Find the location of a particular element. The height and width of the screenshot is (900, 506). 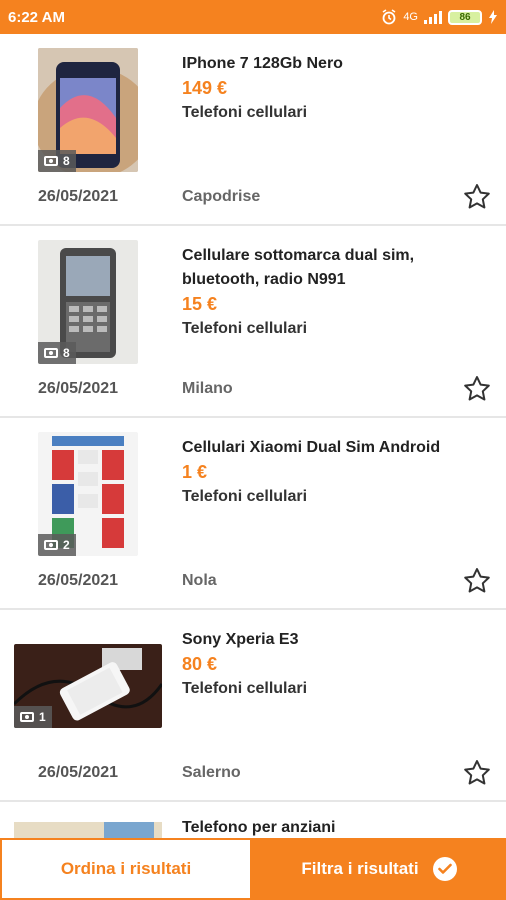

listing-city: Milano is located at coordinates (207, 388).